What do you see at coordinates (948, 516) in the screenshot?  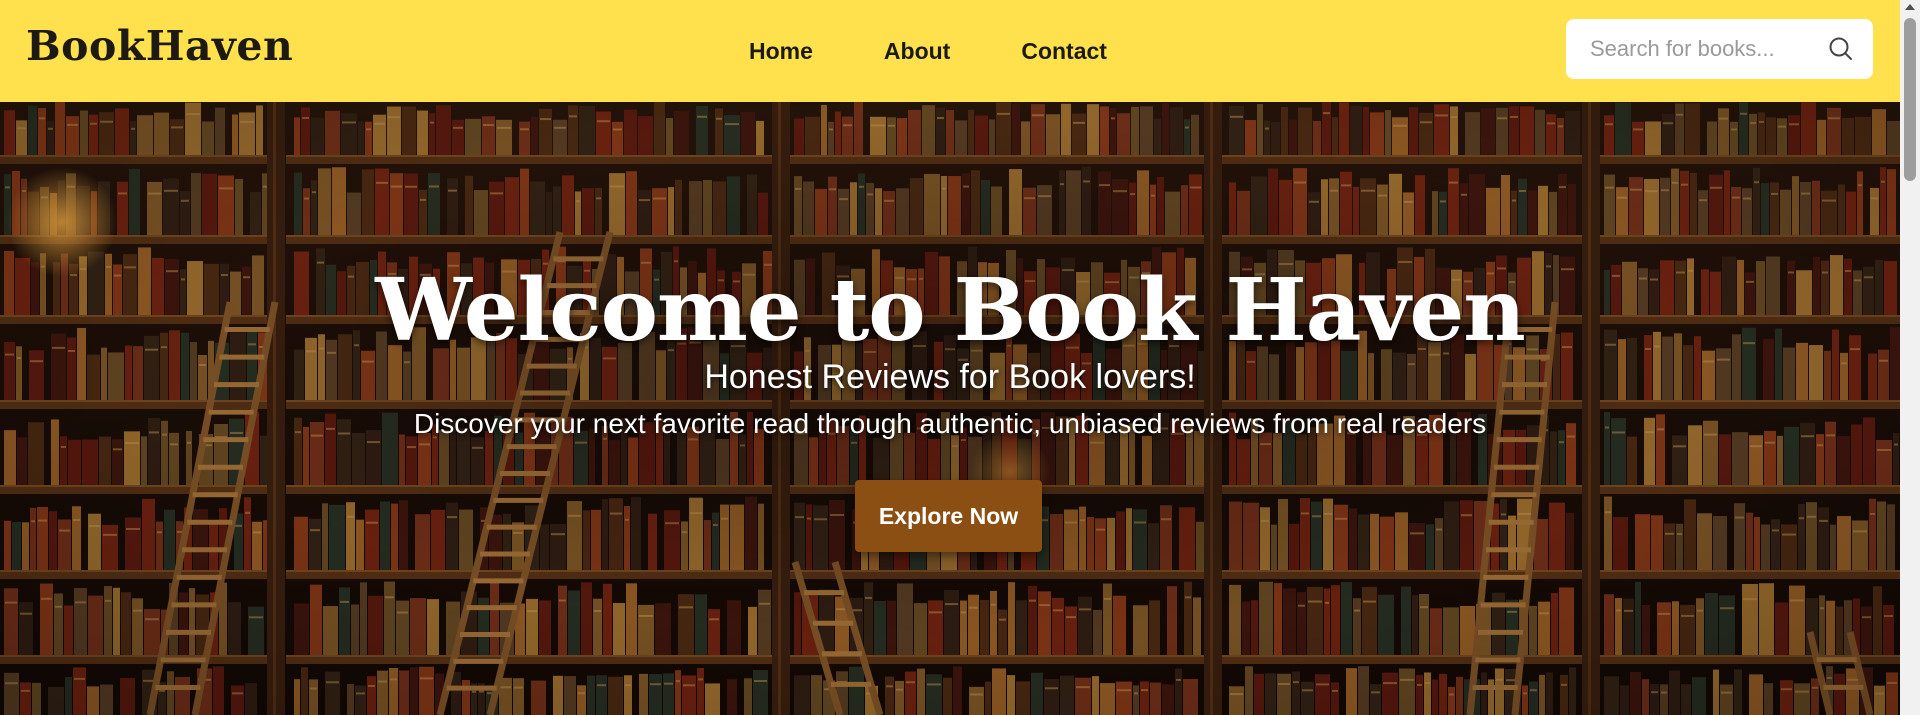 I see `explore-now-button: Explore Now` at bounding box center [948, 516].